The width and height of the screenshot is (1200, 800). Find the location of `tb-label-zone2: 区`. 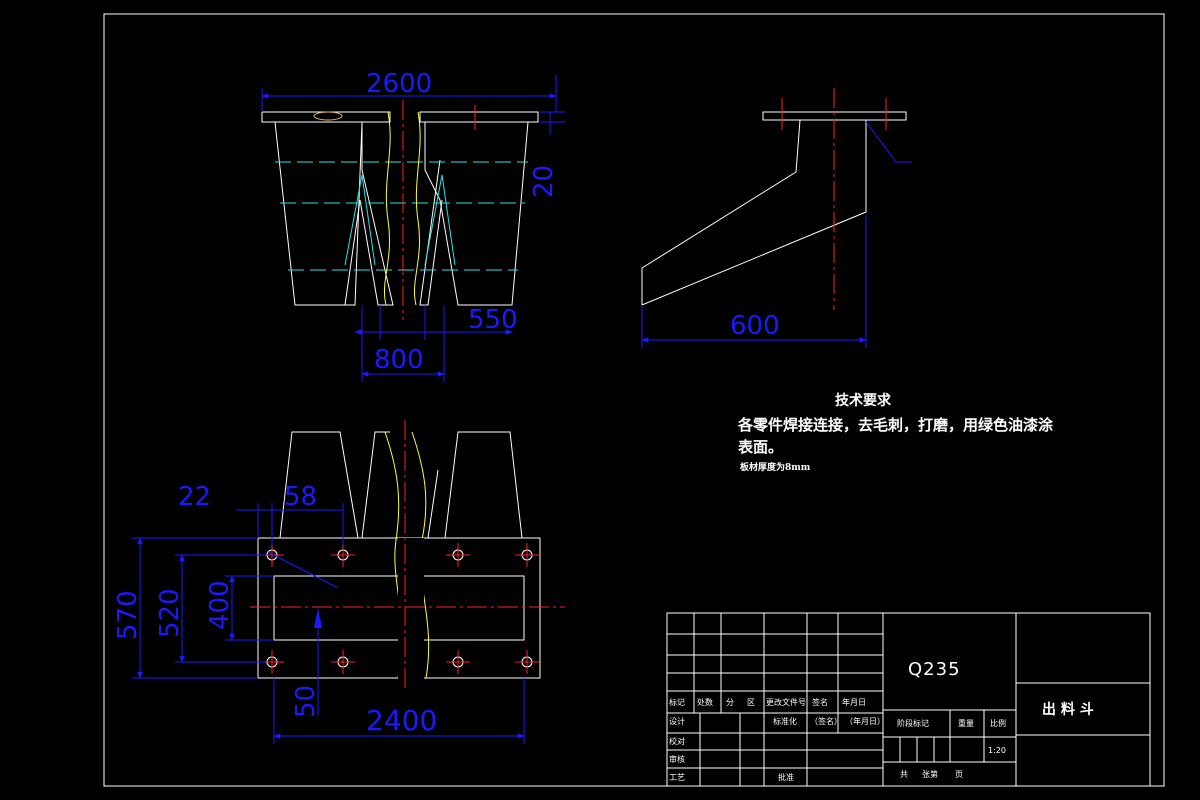

tb-label-zone2: 区 is located at coordinates (751, 702).